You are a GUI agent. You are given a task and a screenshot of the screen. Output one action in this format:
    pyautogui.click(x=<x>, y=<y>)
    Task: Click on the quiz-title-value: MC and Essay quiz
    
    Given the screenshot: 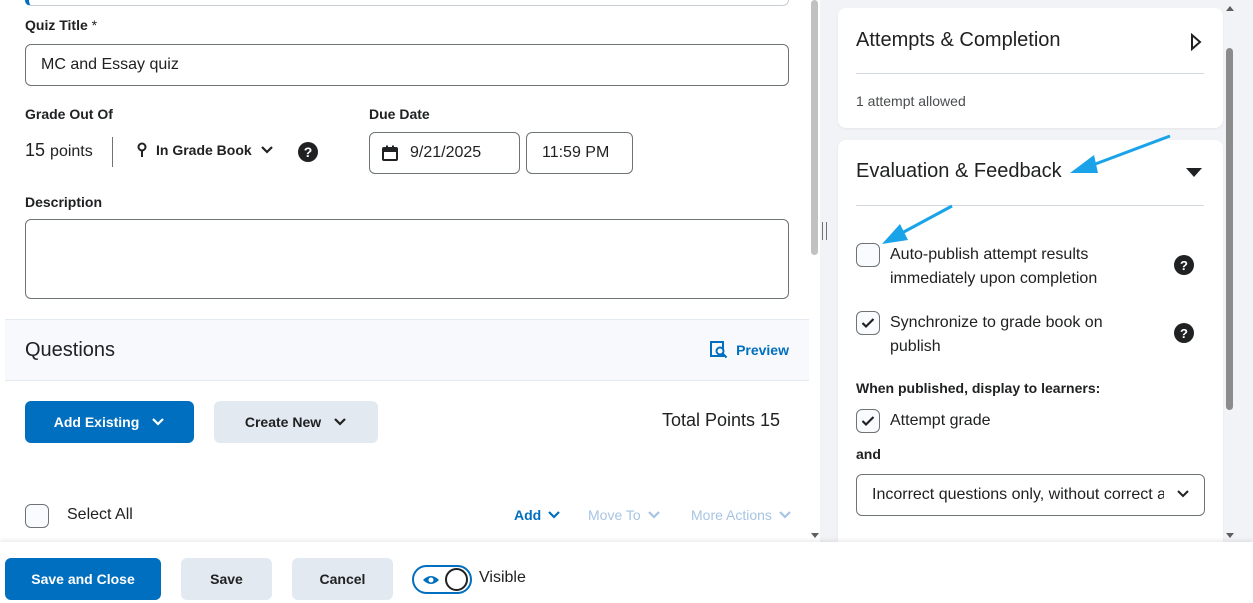 What is the action you would take?
    pyautogui.click(x=110, y=64)
    